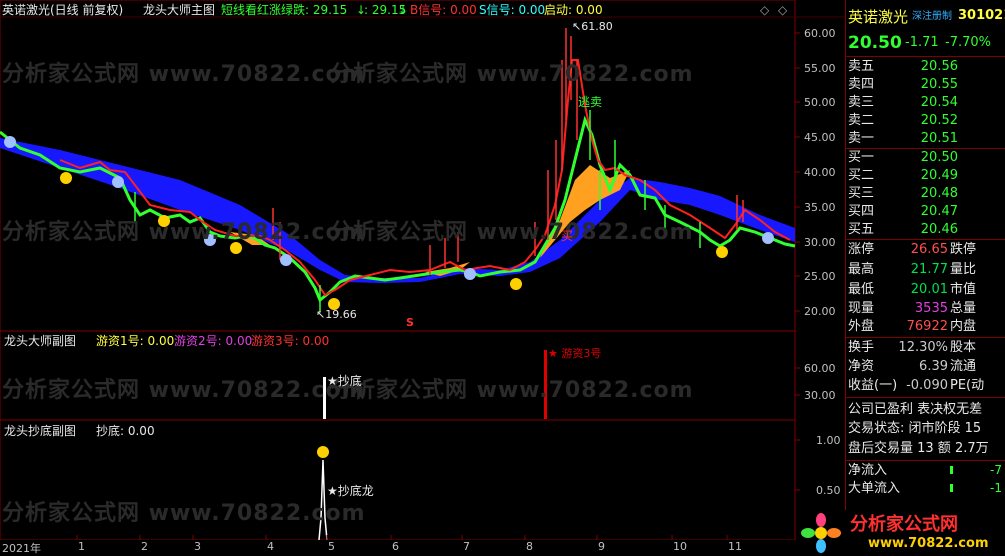 The height and width of the screenshot is (556, 1005). What do you see at coordinates (820, 172) in the screenshot?
I see `price-tick: 40.00` at bounding box center [820, 172].